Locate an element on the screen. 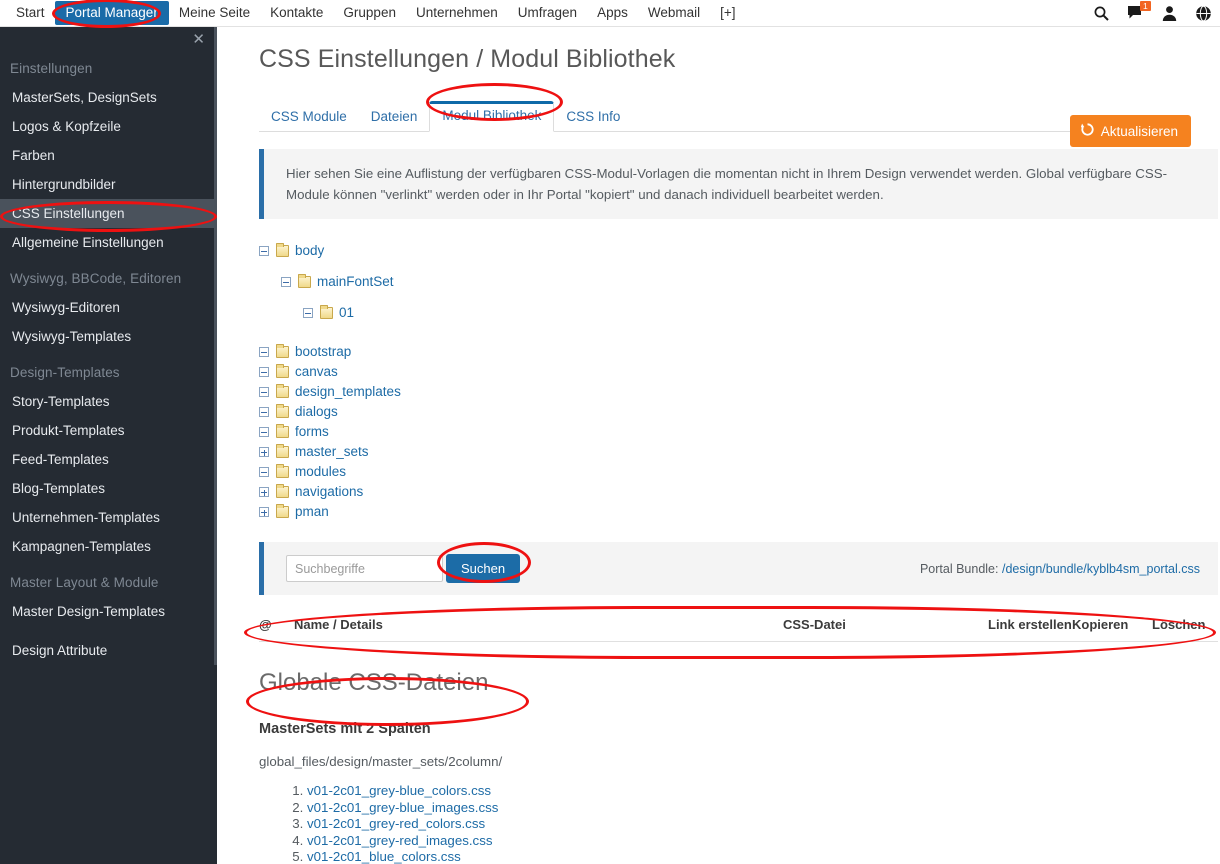  sidebar-item-wysiwyg-templates: Wysiwyg-Templates is located at coordinates (108, 336).